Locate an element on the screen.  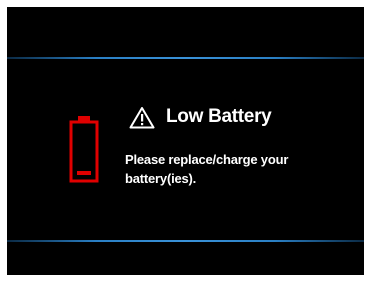
bottom-divider is located at coordinates (185, 241).